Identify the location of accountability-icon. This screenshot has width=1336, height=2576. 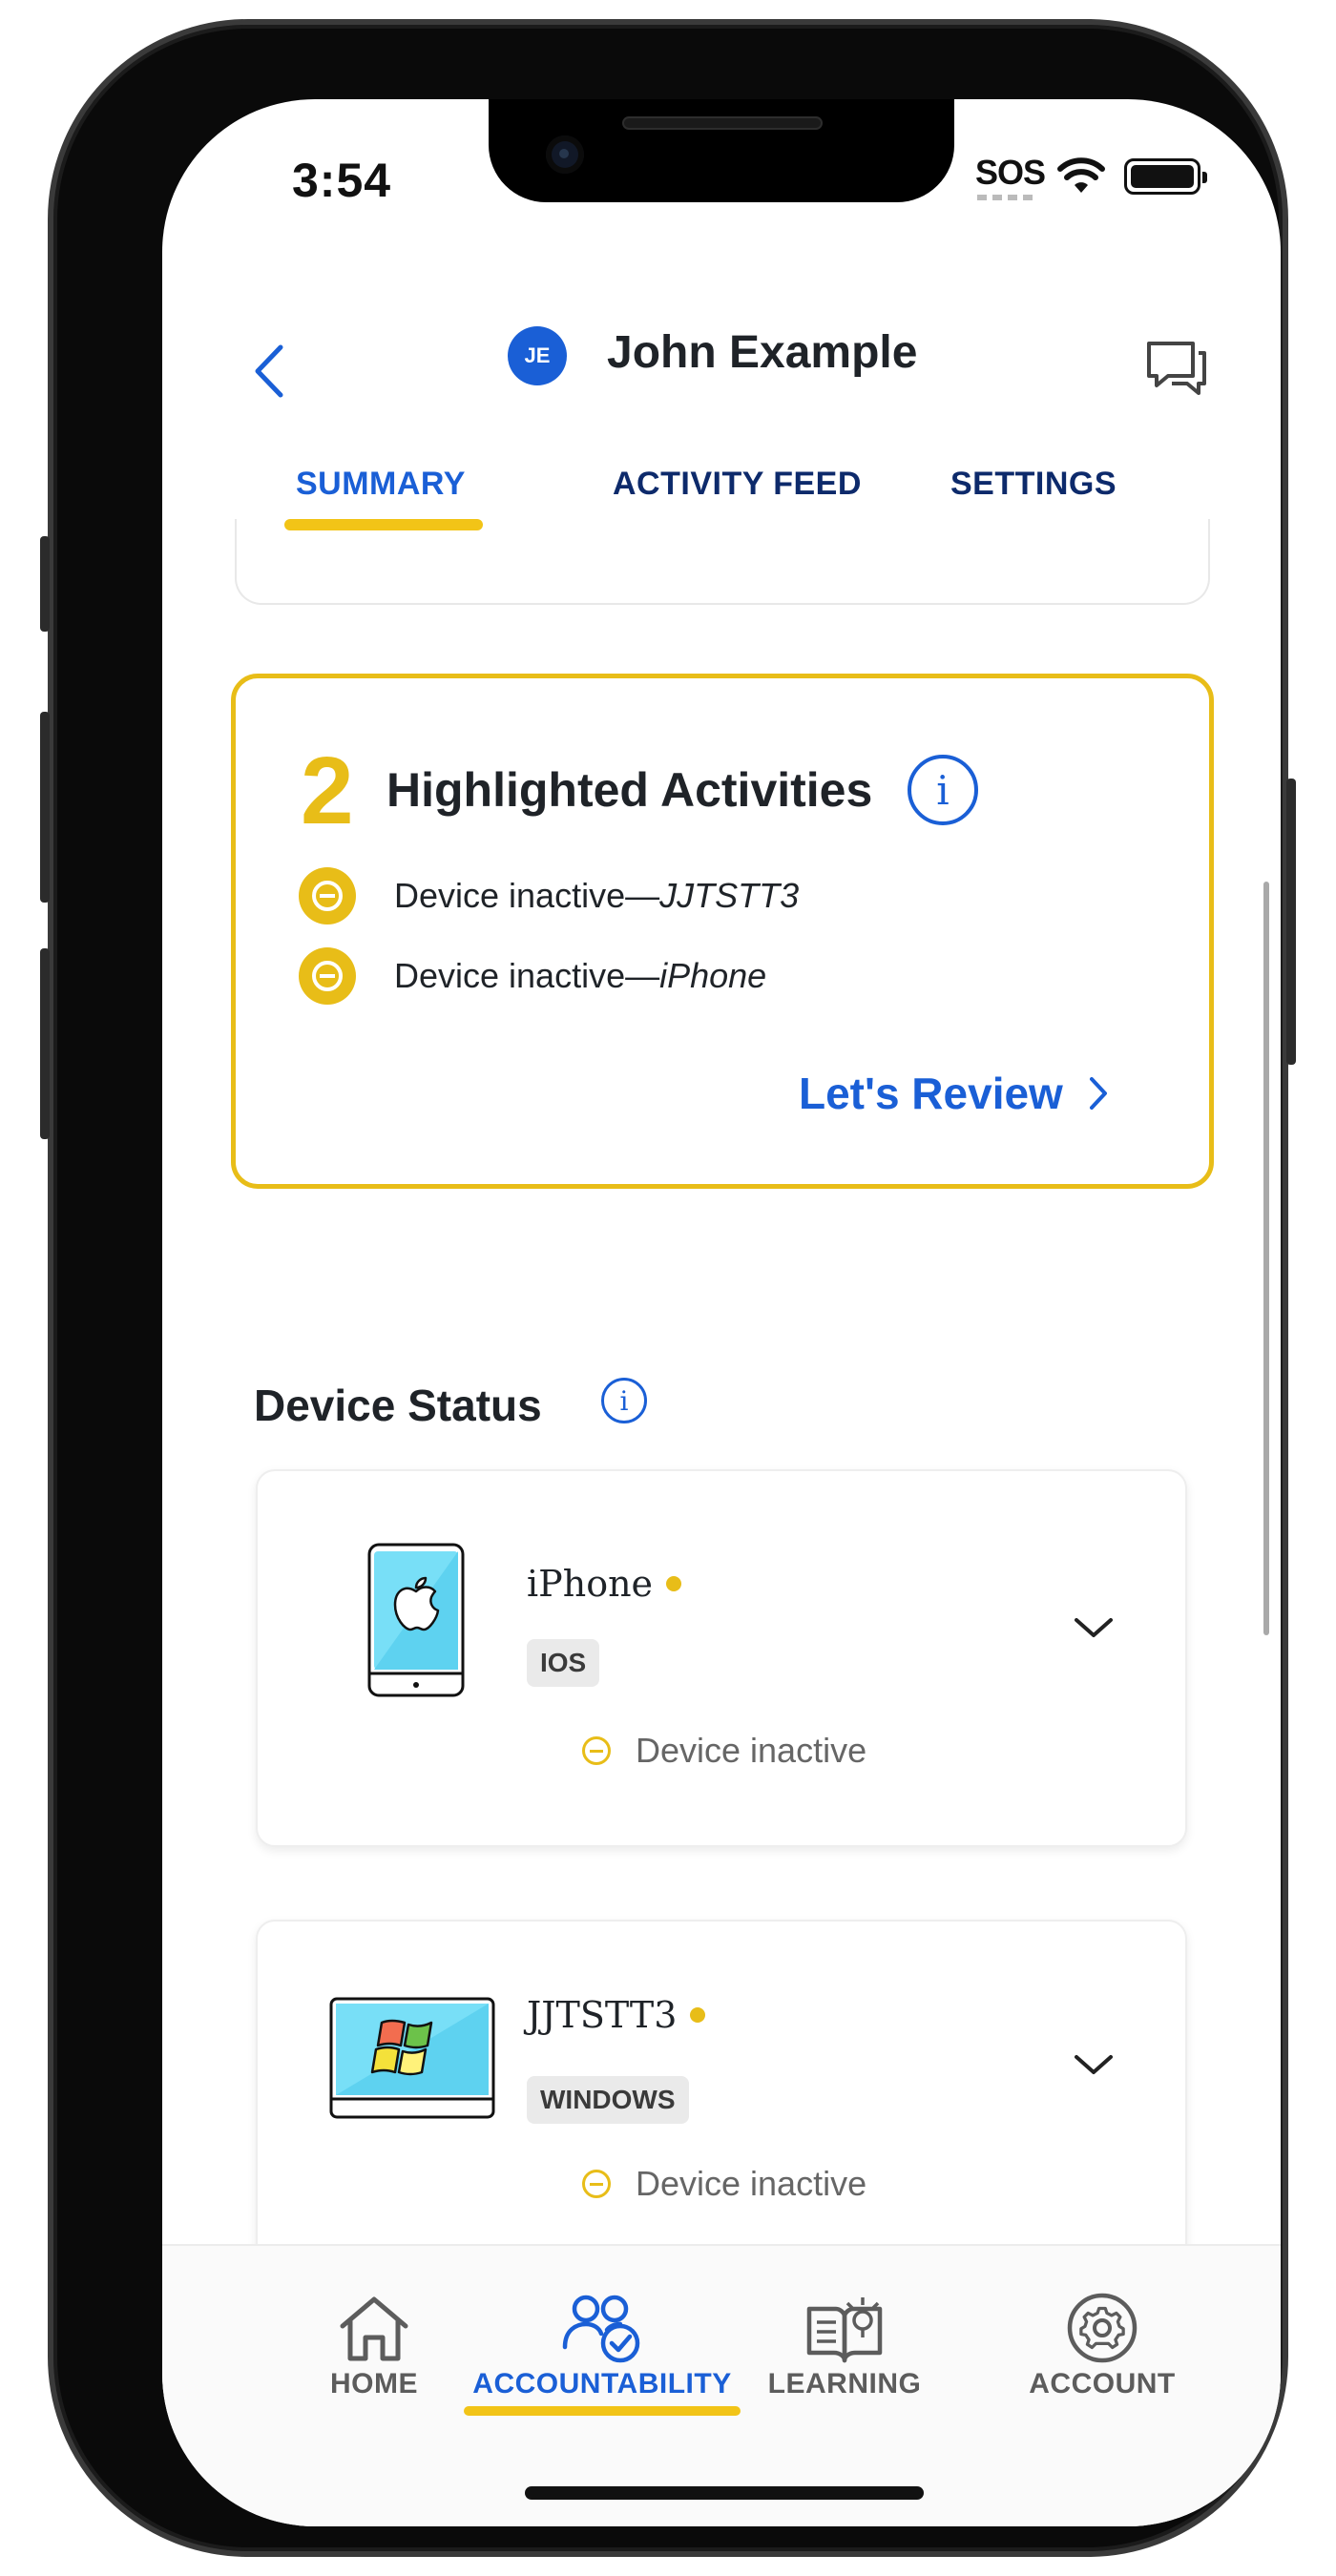
(601, 2329).